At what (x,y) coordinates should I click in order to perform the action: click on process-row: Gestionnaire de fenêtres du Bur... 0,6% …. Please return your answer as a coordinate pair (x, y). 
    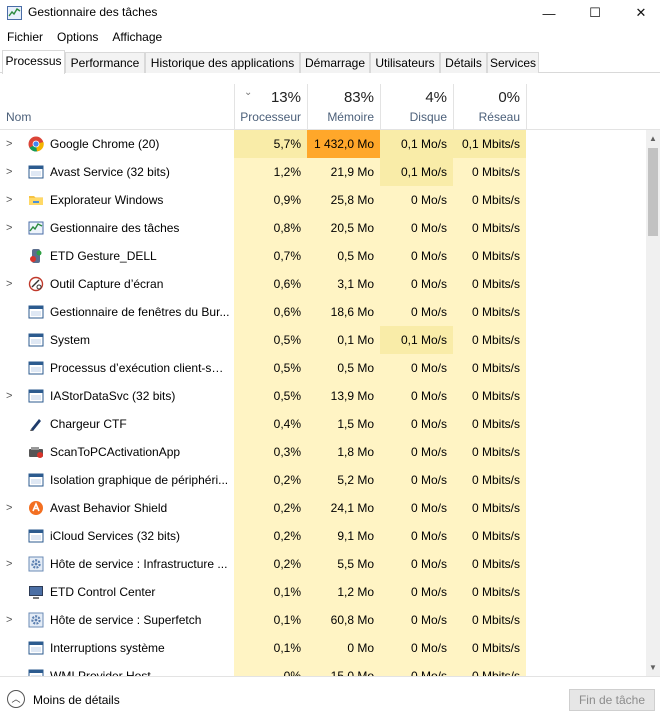
    Looking at the image, I should click on (323, 312).